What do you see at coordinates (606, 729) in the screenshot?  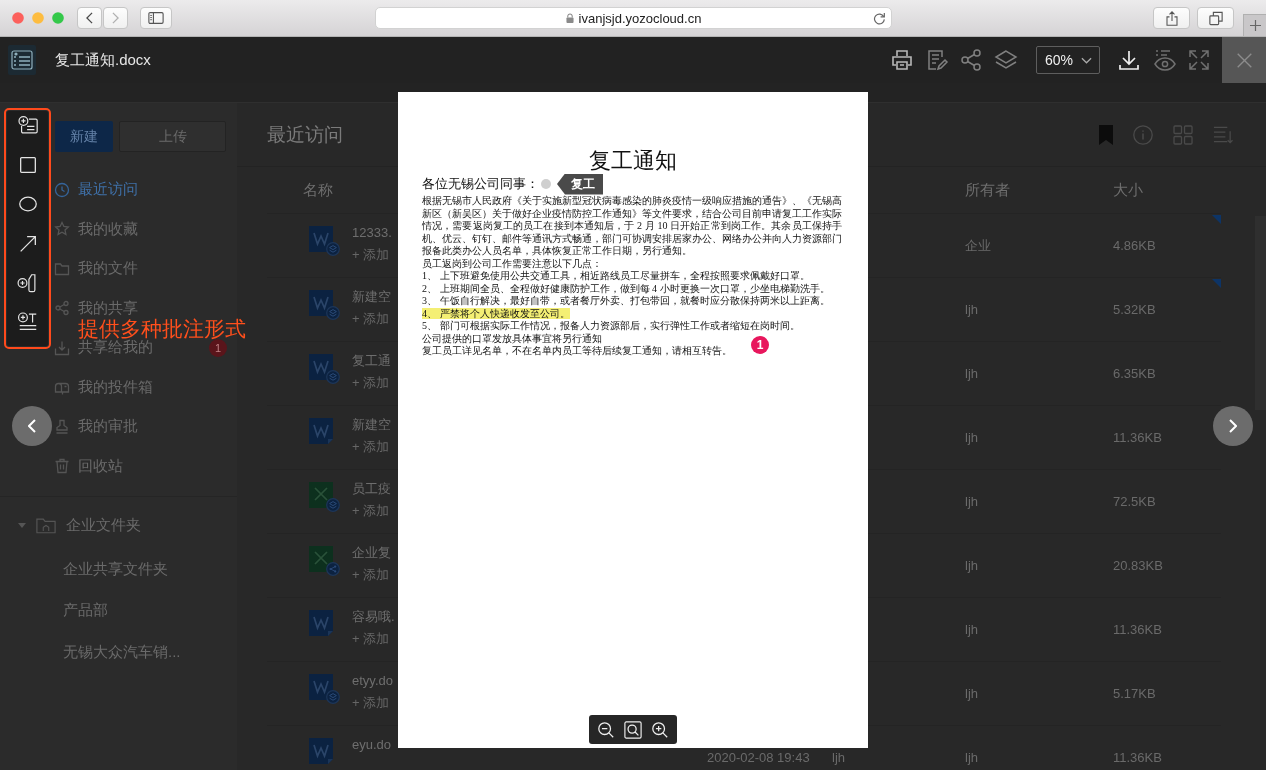 I see `zoom-out-icon` at bounding box center [606, 729].